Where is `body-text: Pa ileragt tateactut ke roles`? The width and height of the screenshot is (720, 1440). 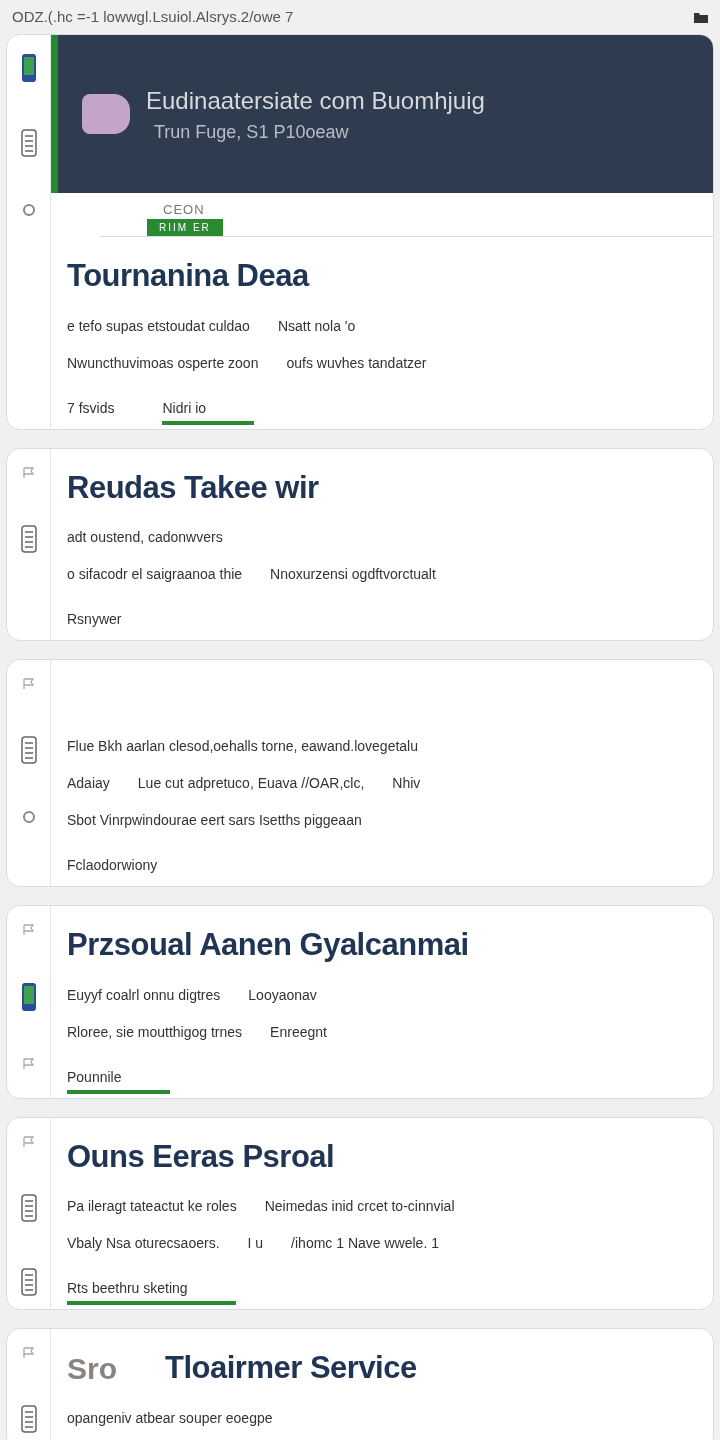
body-text: Pa ileragt tateactut ke roles is located at coordinates (152, 1206).